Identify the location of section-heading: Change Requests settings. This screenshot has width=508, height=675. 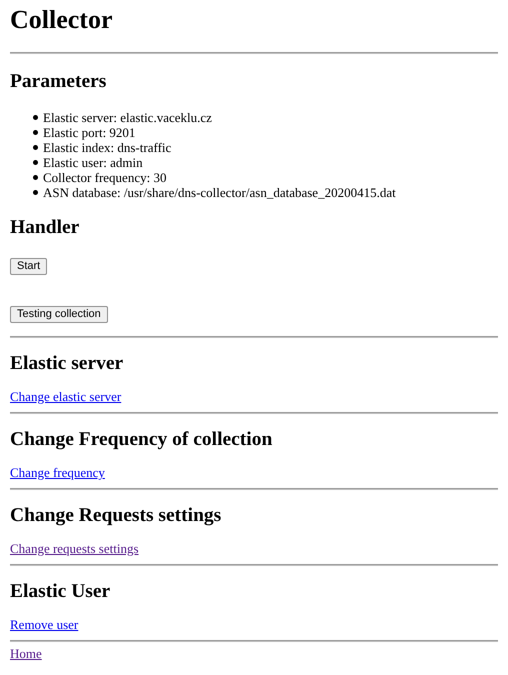
(116, 516).